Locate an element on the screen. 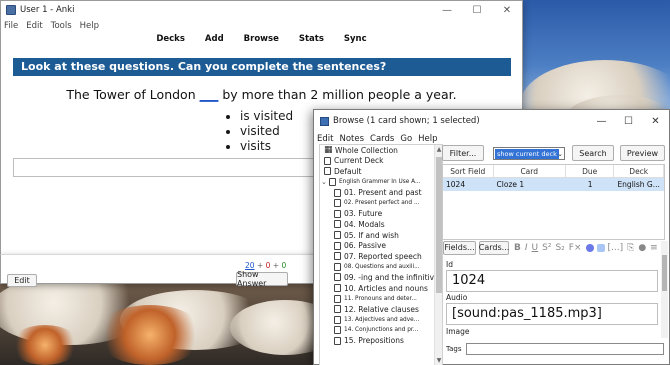  field-label-id: Id is located at coordinates (449, 264).